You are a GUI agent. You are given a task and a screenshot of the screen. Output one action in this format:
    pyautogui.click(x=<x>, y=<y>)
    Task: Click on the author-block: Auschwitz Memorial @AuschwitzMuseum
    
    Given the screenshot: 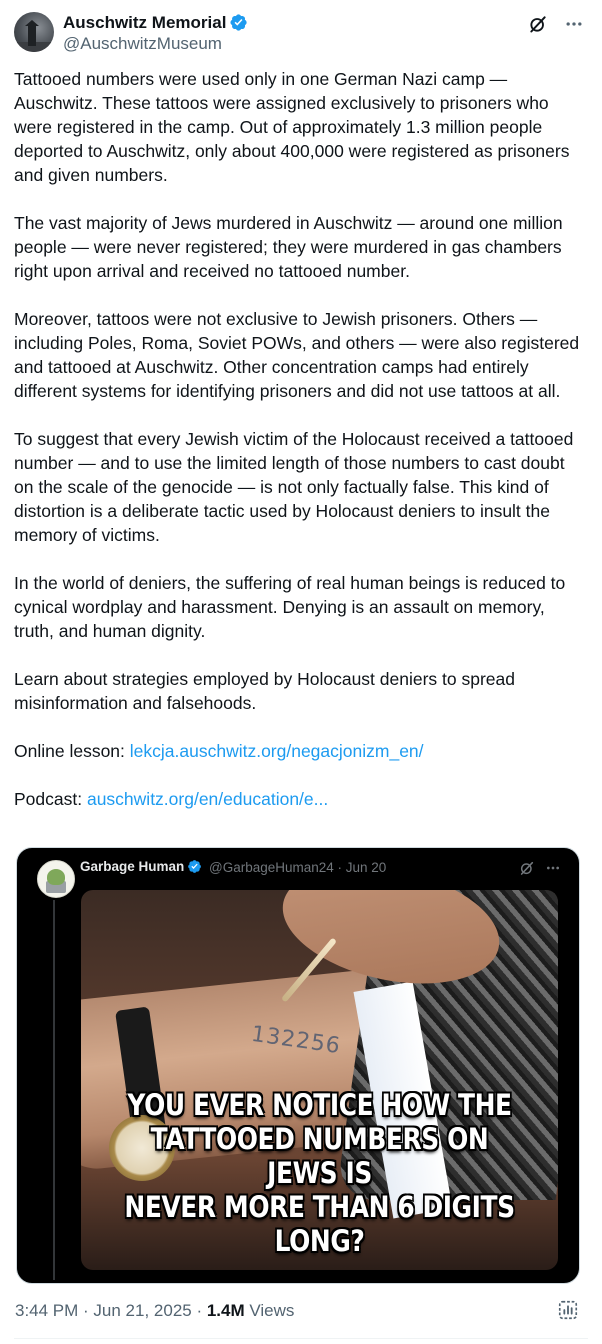 What is the action you would take?
    pyautogui.click(x=155, y=33)
    